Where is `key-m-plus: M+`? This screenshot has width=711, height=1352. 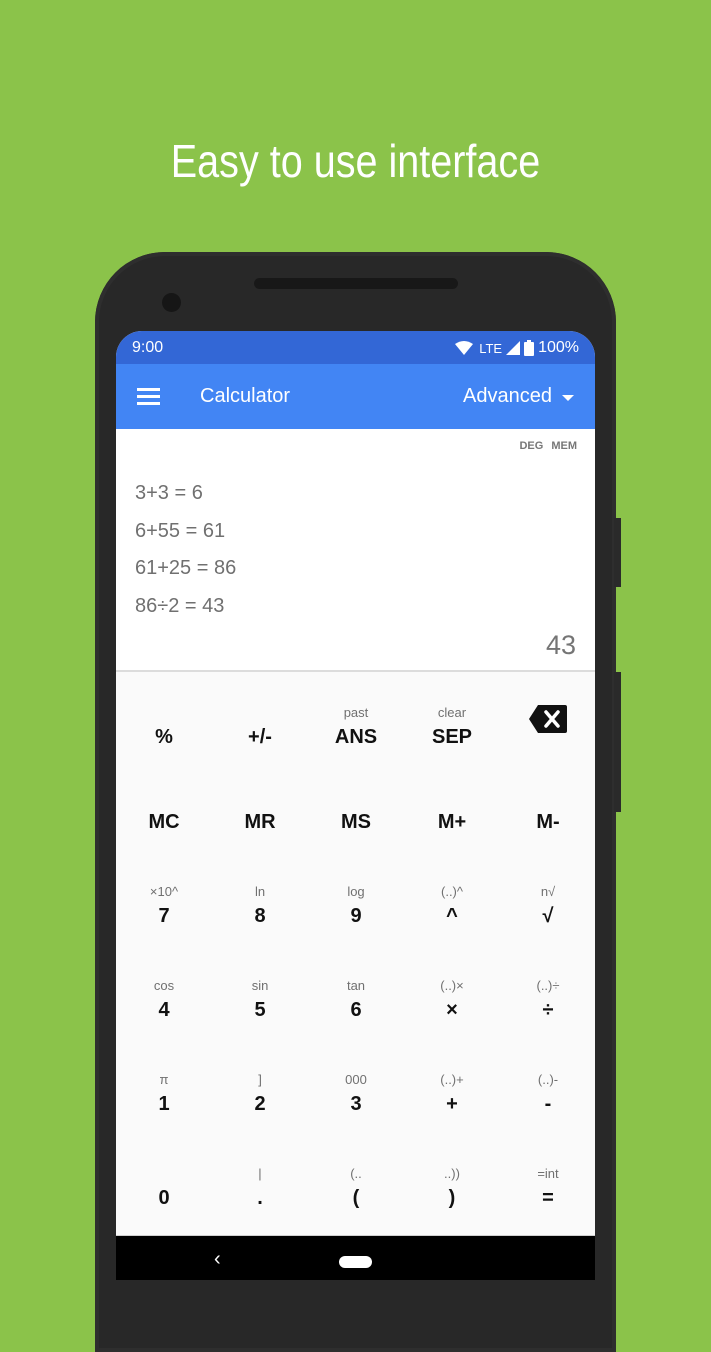 key-m-plus: M+ is located at coordinates (452, 797).